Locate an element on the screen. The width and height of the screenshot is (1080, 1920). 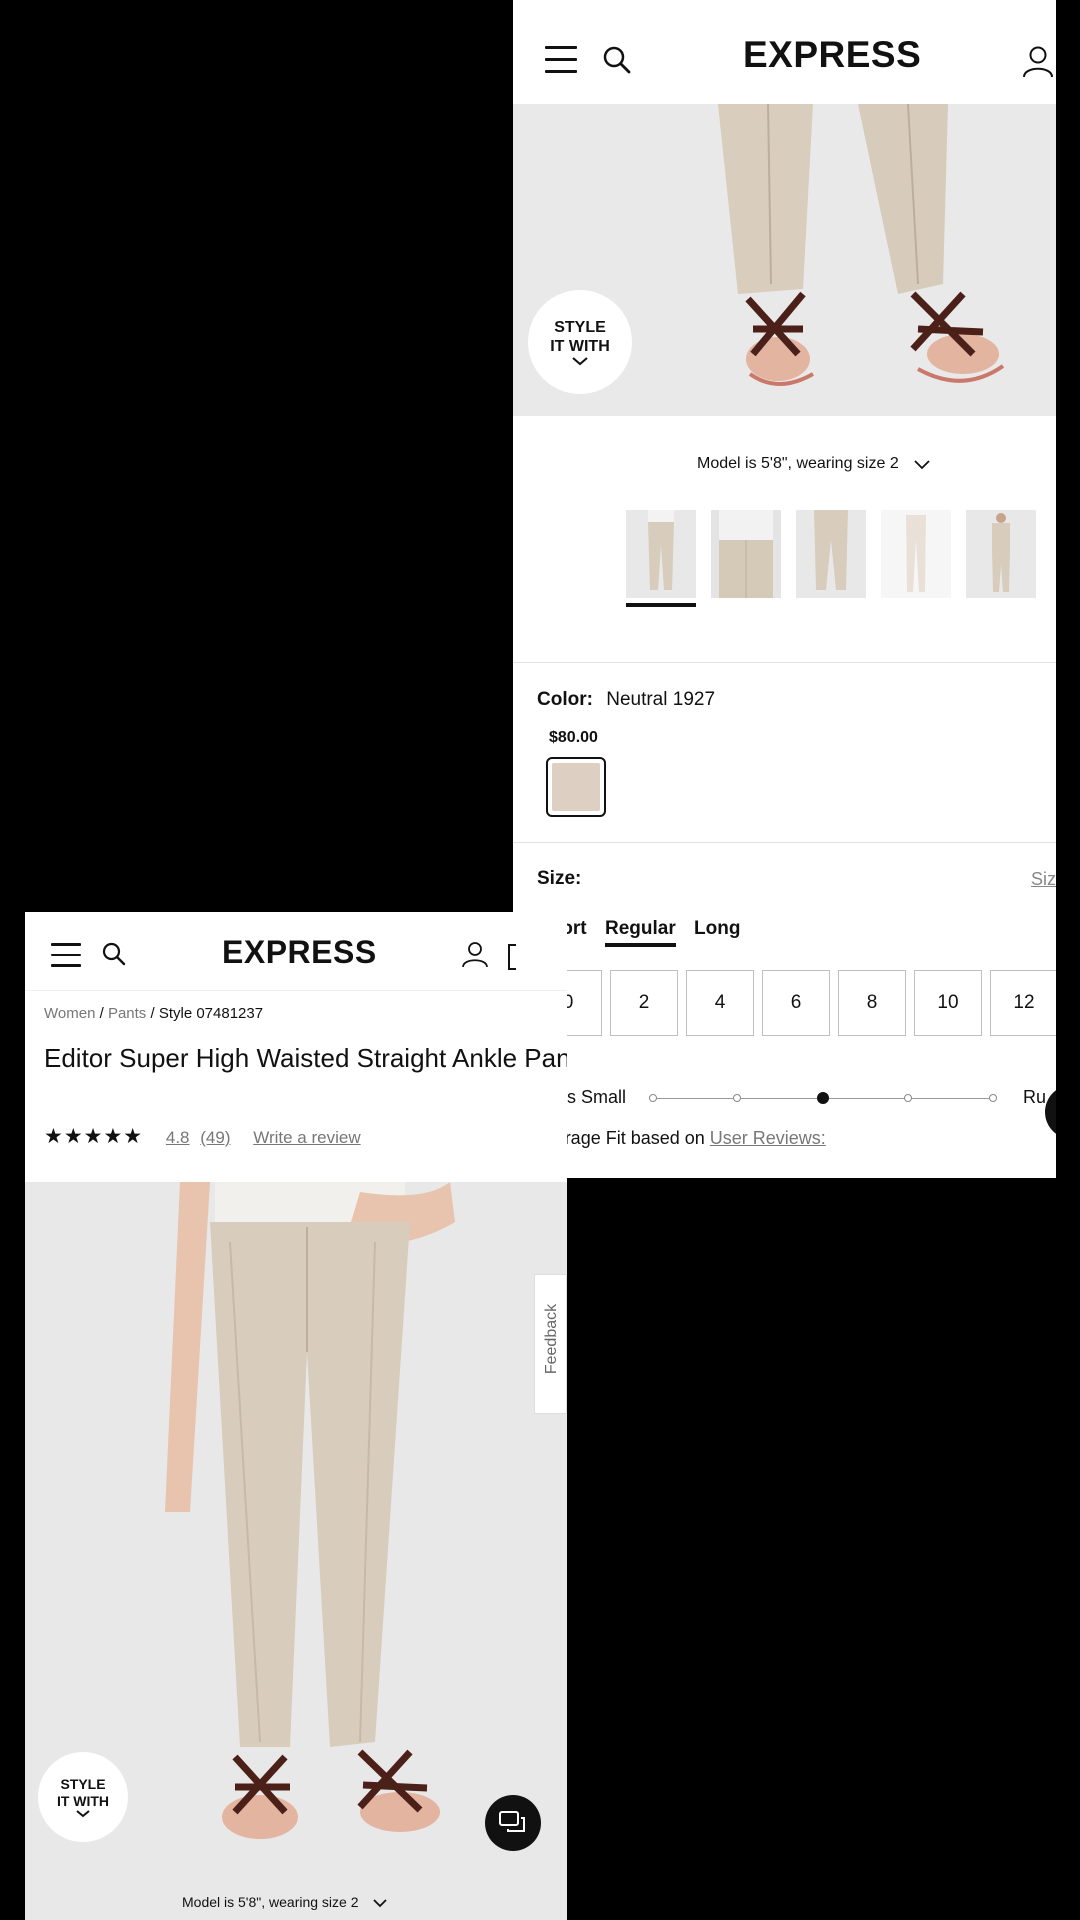
size-chart-link: Siz is located at coordinates (1043, 879).